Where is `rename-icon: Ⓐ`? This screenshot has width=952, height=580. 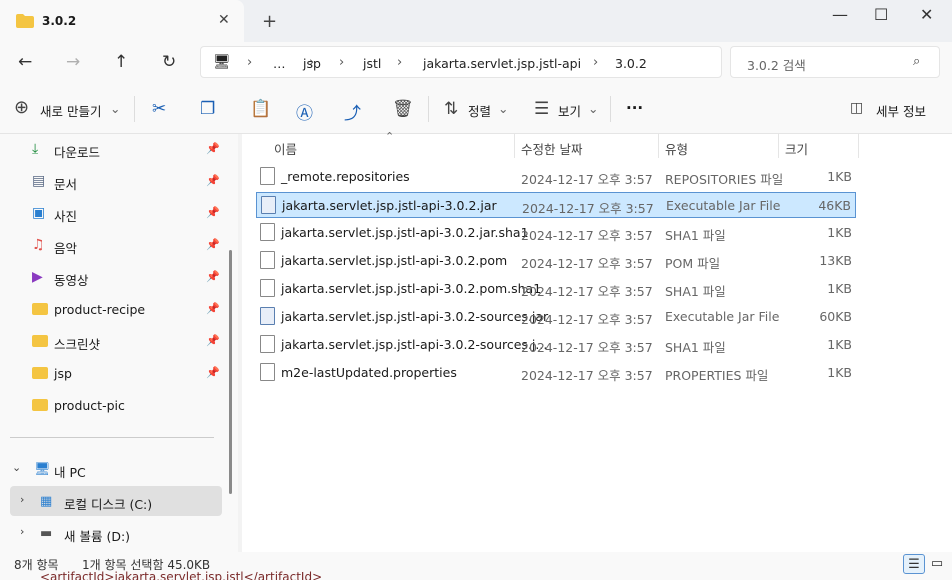
rename-icon: Ⓐ is located at coordinates (304, 111).